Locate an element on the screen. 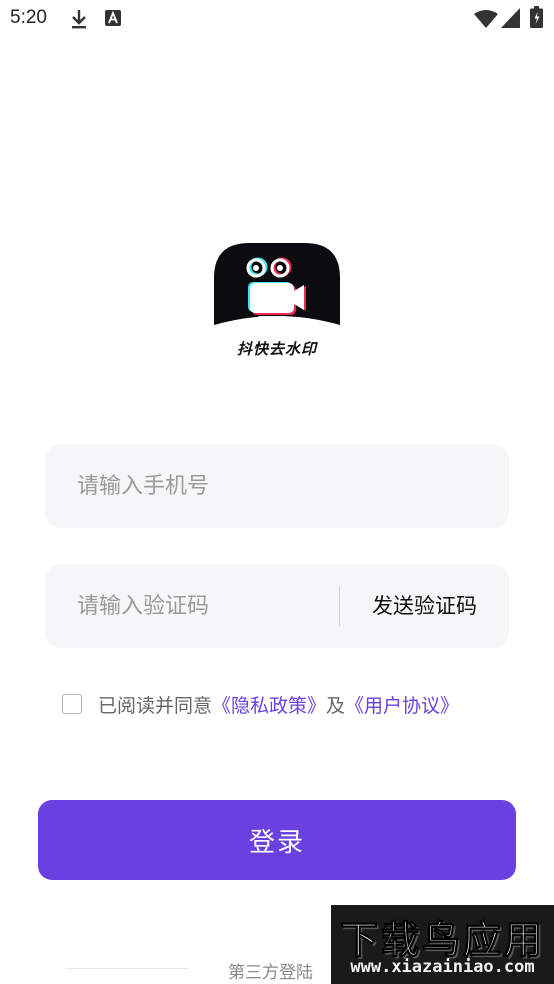 Image resolution: width=554 pixels, height=984 pixels. status-bar: 5:20 is located at coordinates (277, 19).